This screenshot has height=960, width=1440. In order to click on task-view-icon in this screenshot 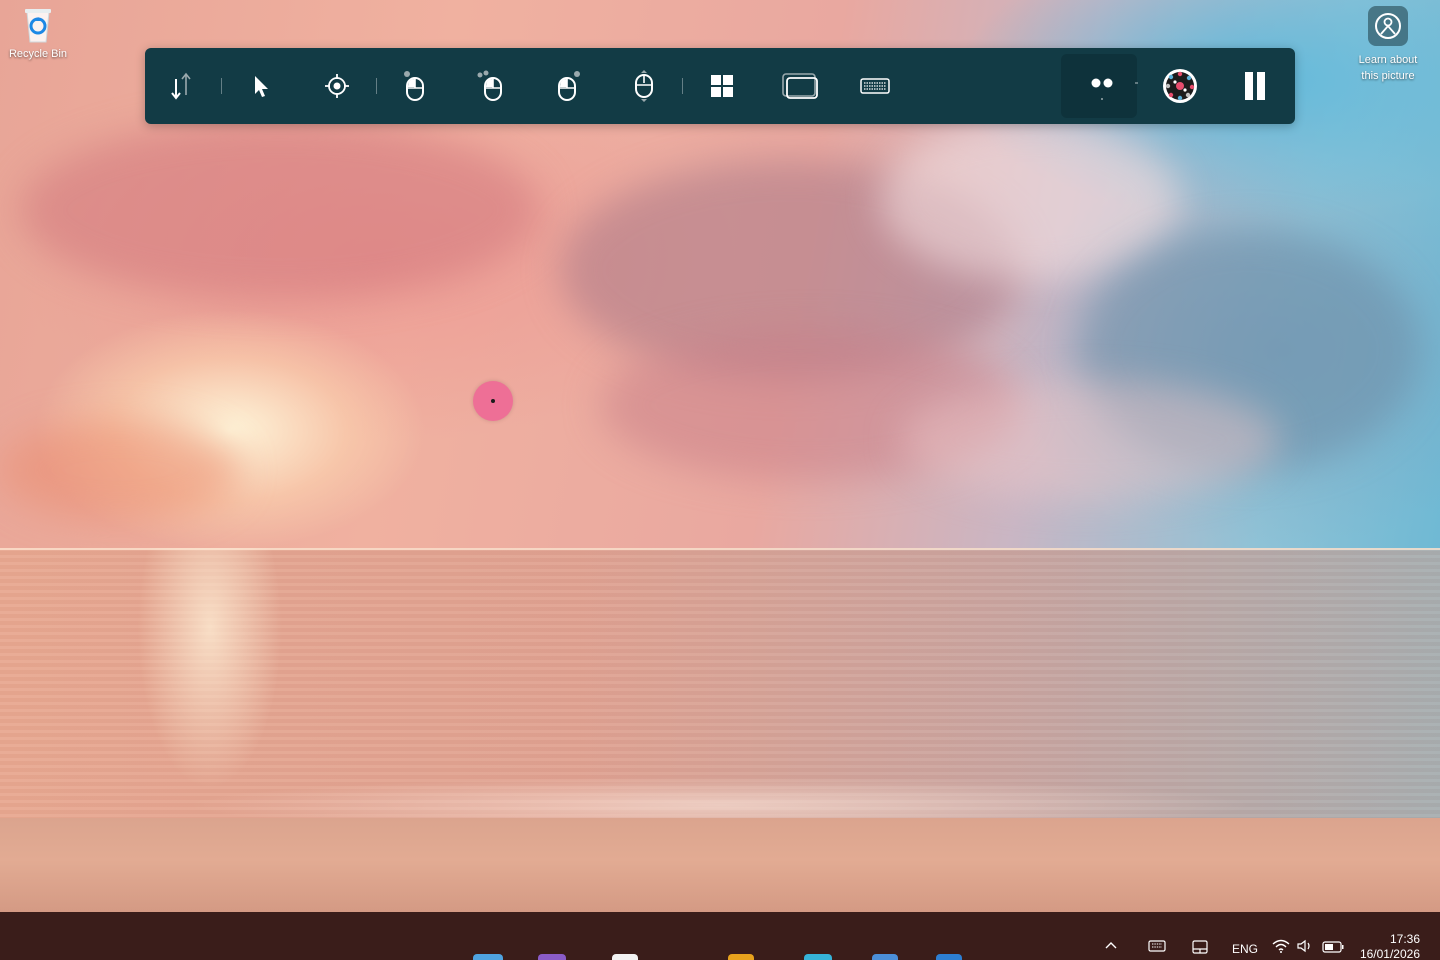, I will do `click(800, 86)`.